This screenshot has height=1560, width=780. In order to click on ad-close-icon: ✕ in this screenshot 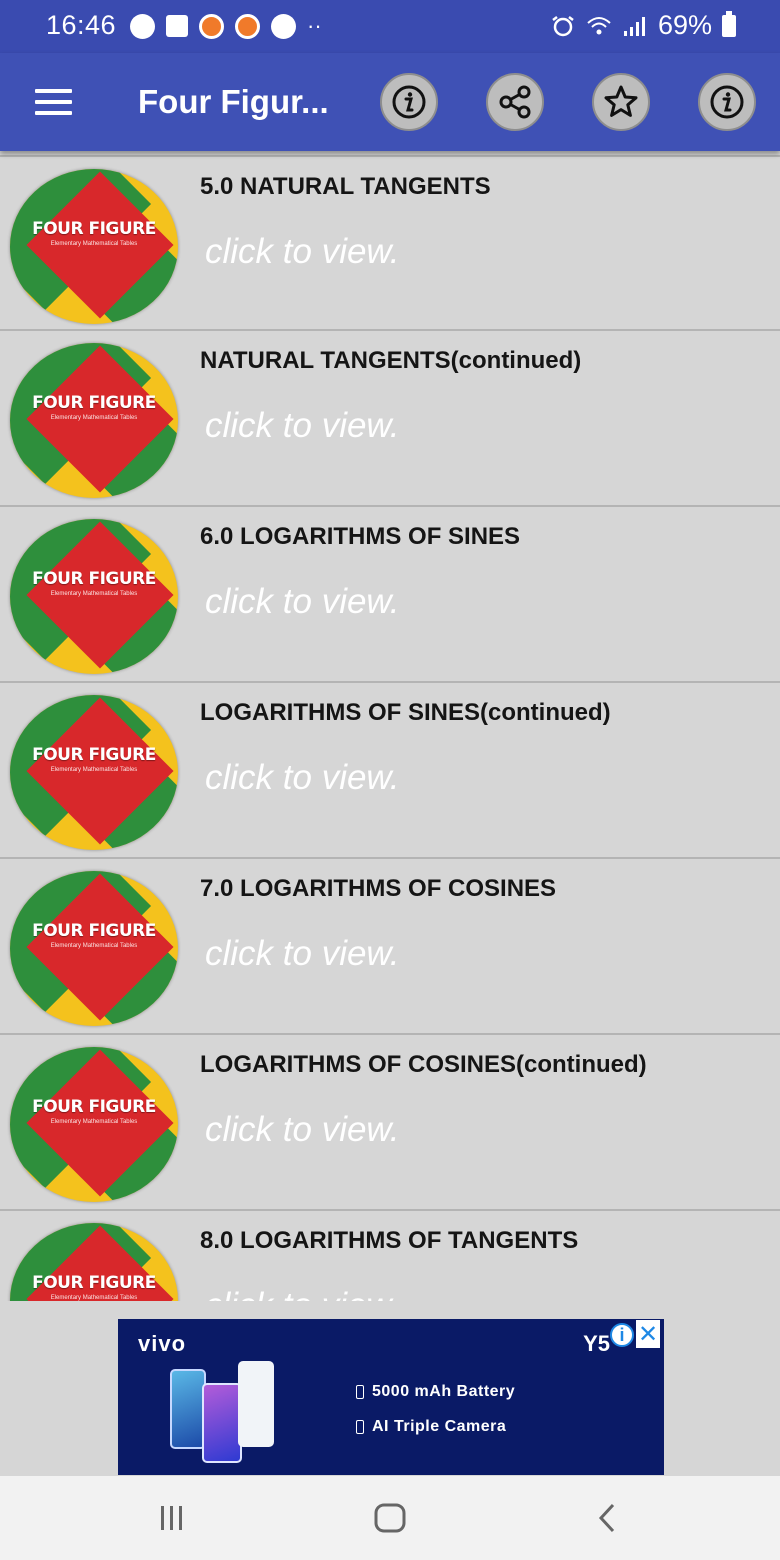, I will do `click(648, 1334)`.